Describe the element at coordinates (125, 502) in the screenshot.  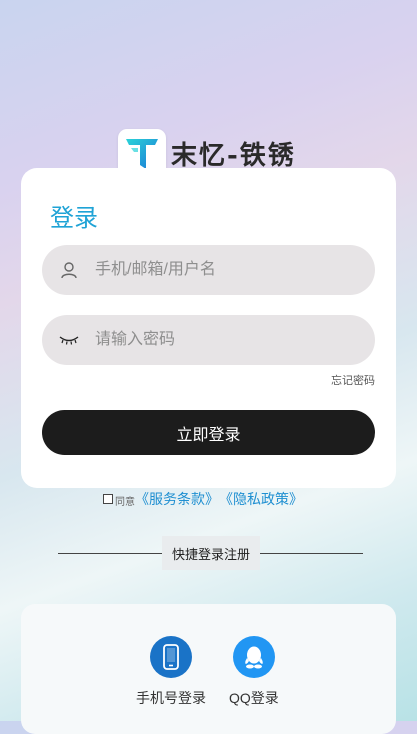
I see `agree-label: 同意` at that location.